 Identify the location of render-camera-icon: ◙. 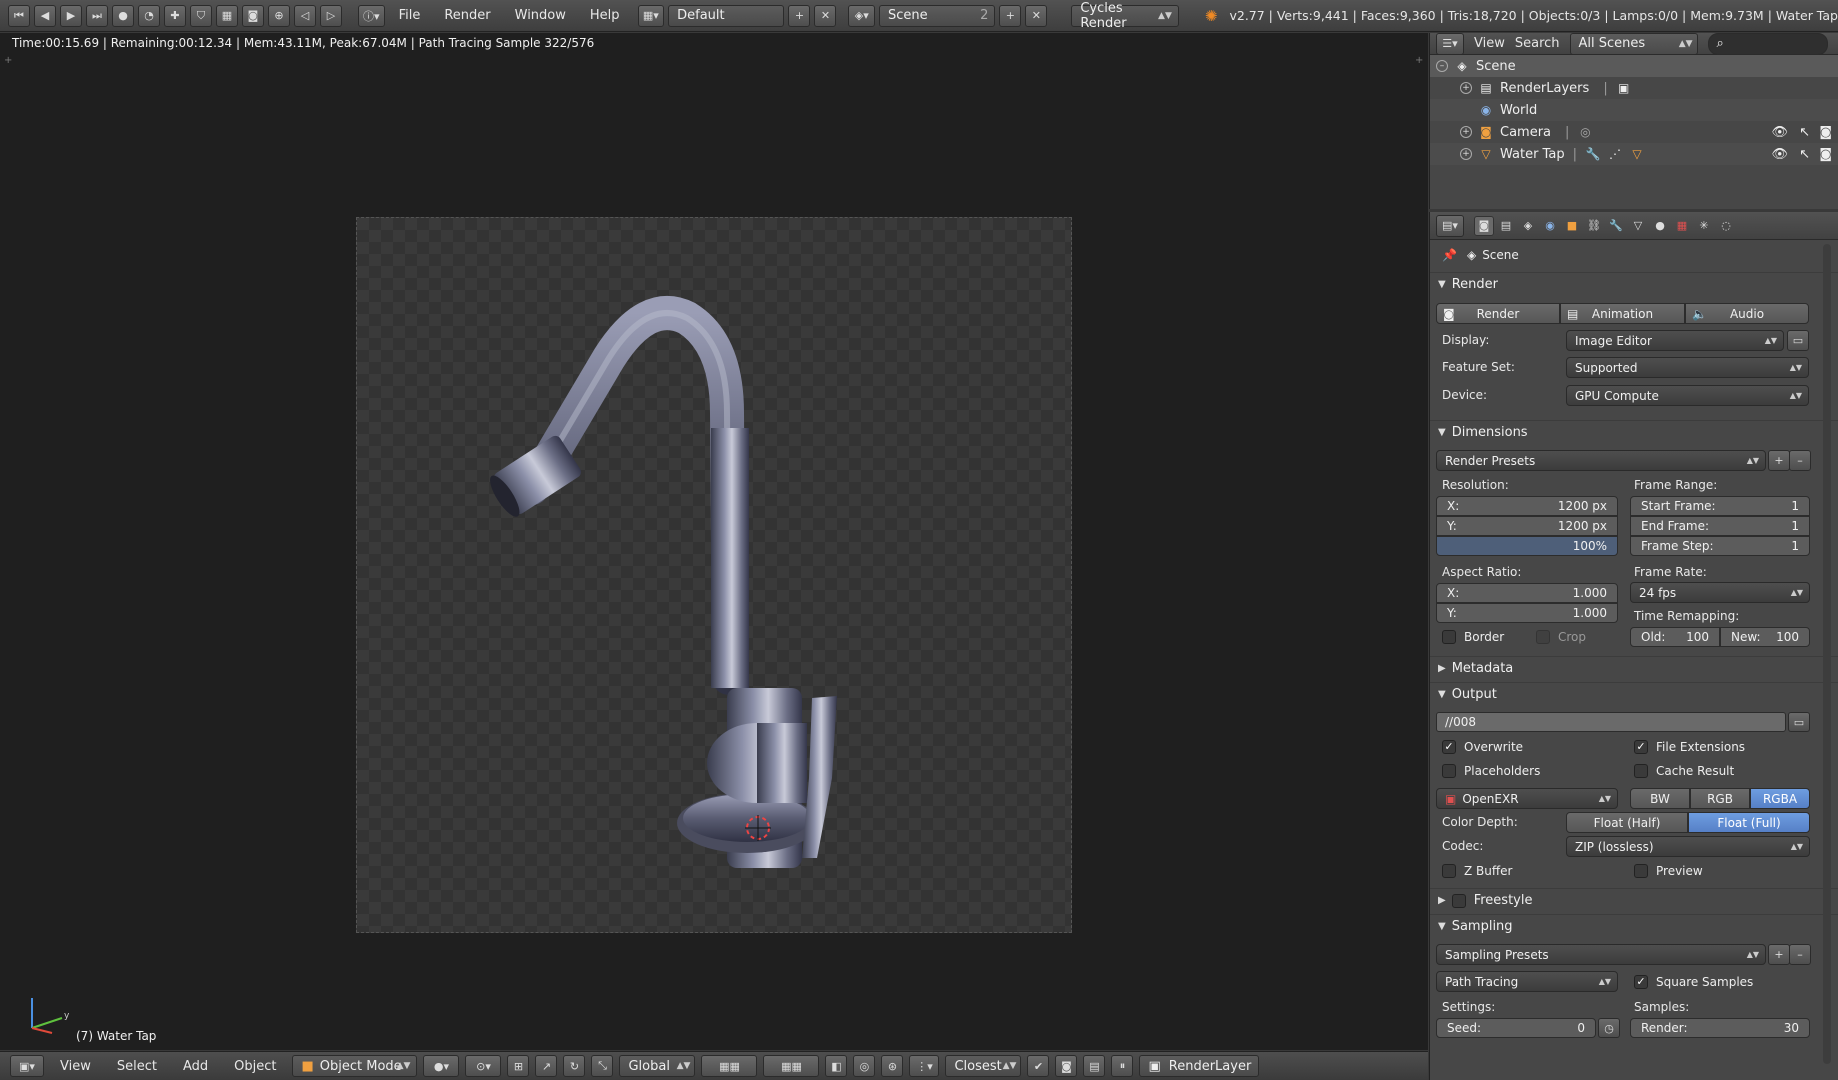
(1825, 154).